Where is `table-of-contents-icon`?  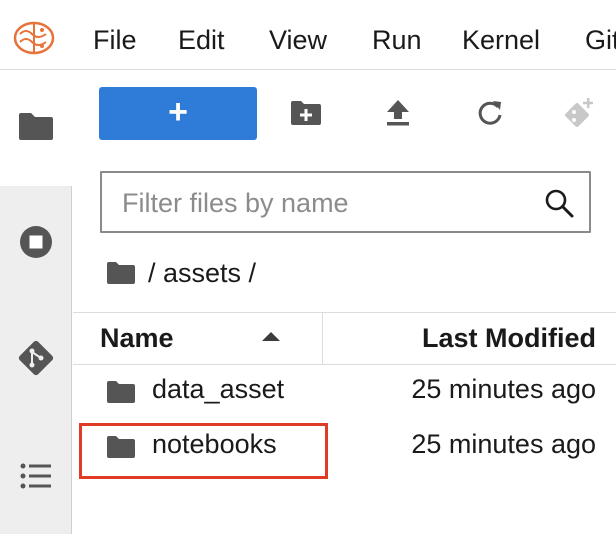 table-of-contents-icon is located at coordinates (36, 476).